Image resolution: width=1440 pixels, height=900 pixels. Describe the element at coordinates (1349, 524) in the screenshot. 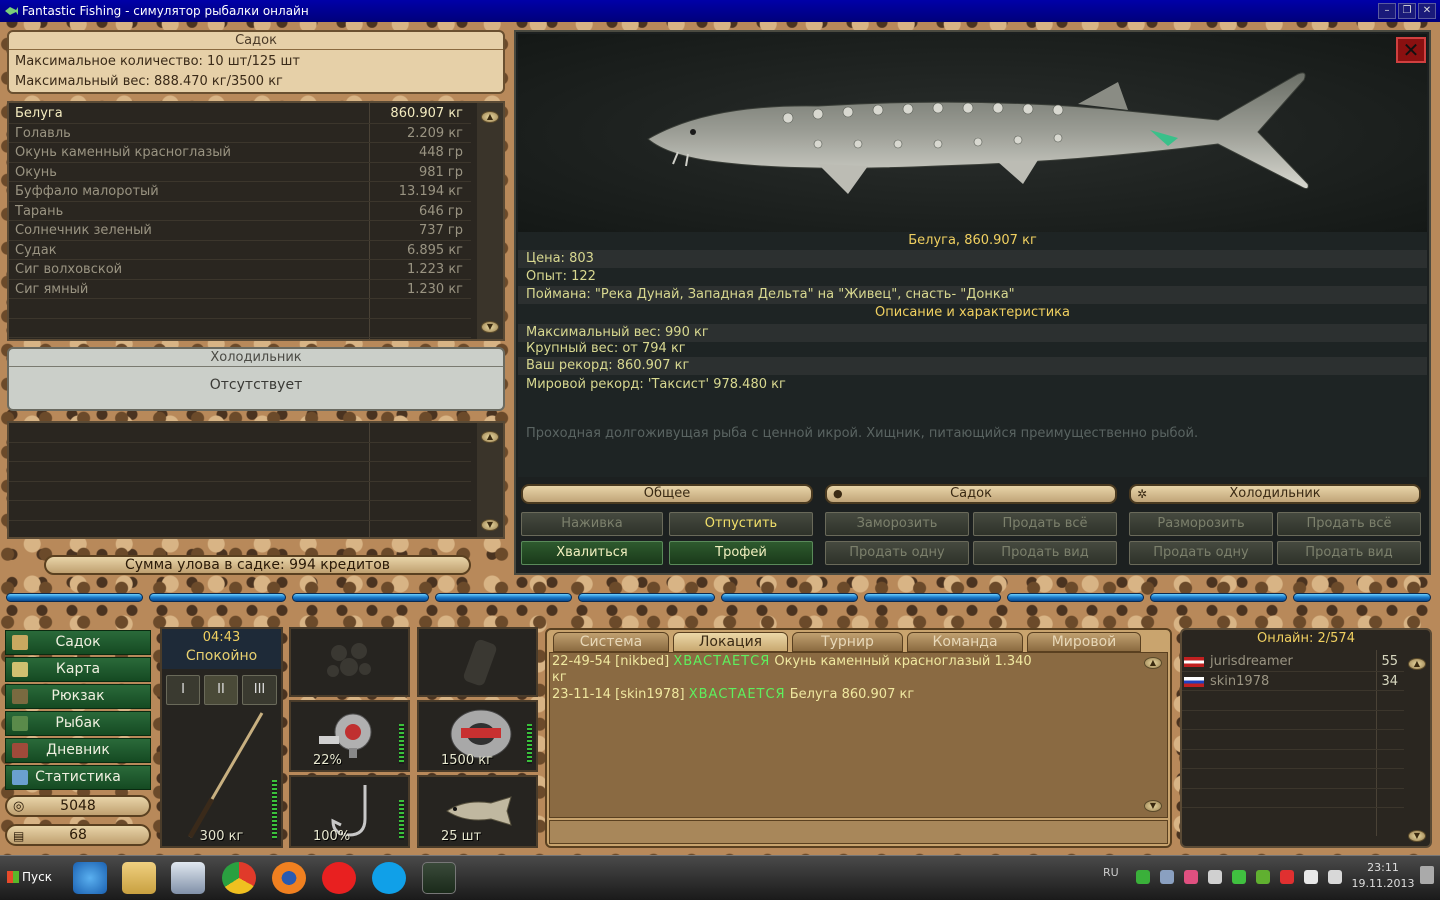

I see `fridge-sell-all-button: Продать всё` at that location.